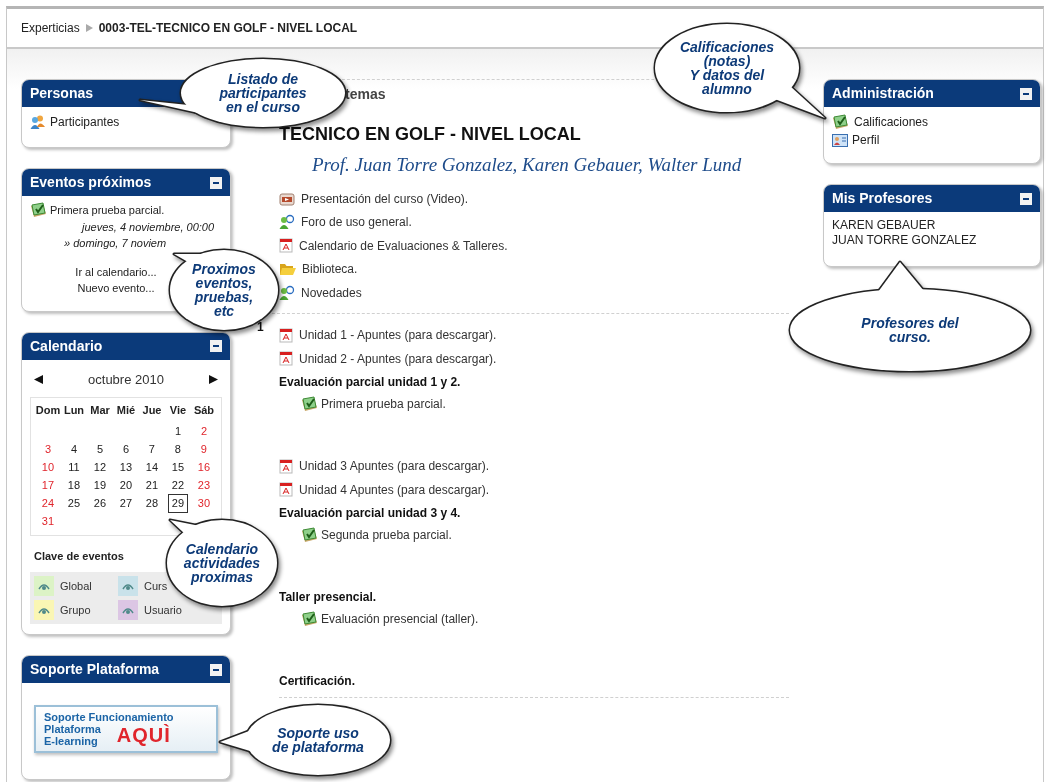 The image size is (1050, 782). What do you see at coordinates (151, 449) in the screenshot?
I see `calendar-day: 7` at bounding box center [151, 449].